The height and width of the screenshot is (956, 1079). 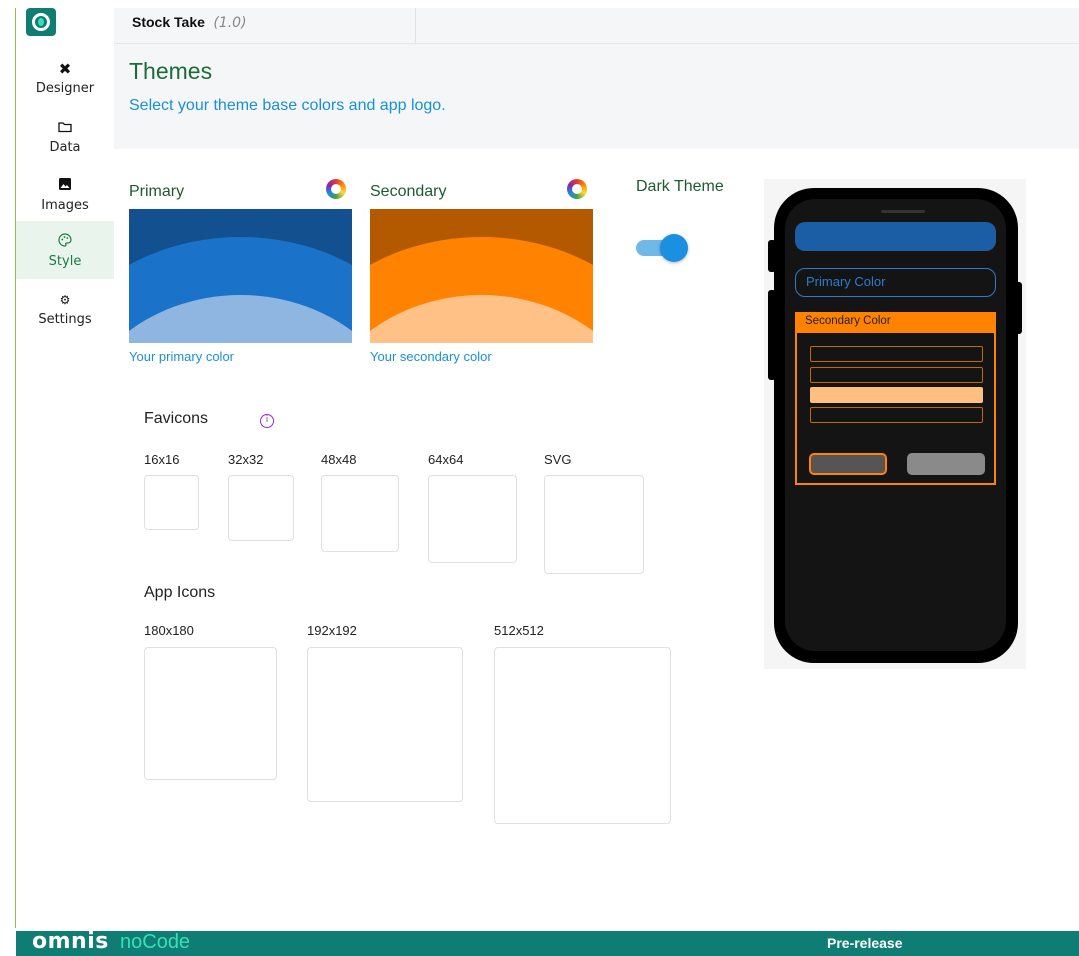 What do you see at coordinates (946, 464) in the screenshot?
I see `preview-button-solid` at bounding box center [946, 464].